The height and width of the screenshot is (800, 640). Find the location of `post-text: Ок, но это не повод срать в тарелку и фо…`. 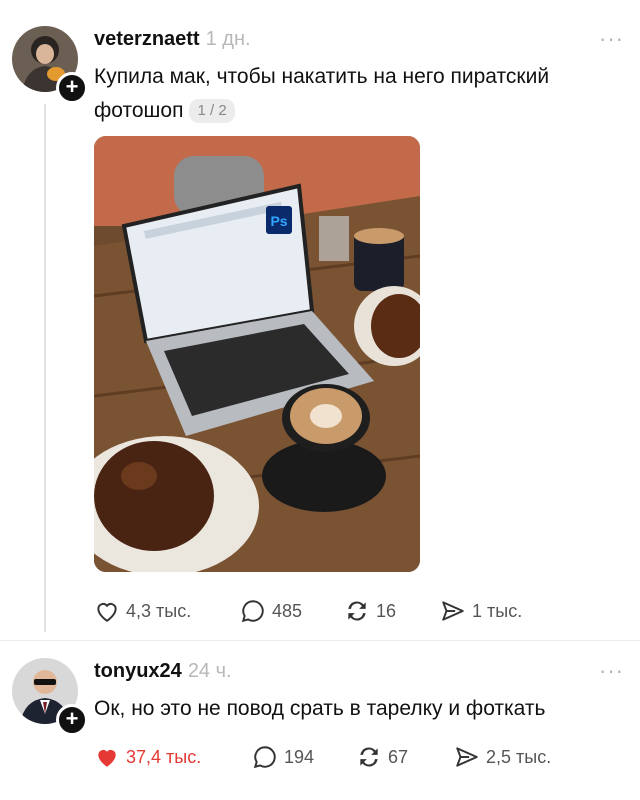

post-text: Ок, но это не повод срать в тарелку и фо… is located at coordinates (320, 708).